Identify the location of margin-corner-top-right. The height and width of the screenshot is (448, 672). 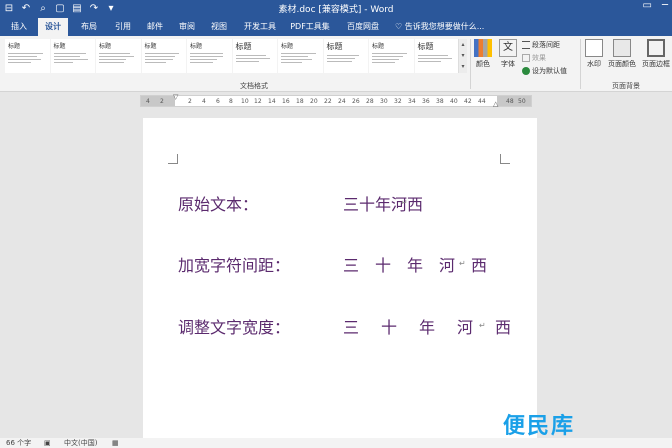
(505, 159).